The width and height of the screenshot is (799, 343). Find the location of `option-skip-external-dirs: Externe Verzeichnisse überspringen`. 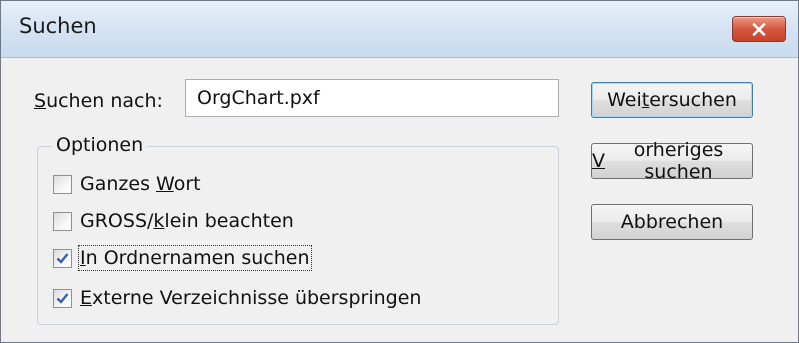

option-skip-external-dirs: Externe Verzeichnisse überspringen is located at coordinates (237, 298).